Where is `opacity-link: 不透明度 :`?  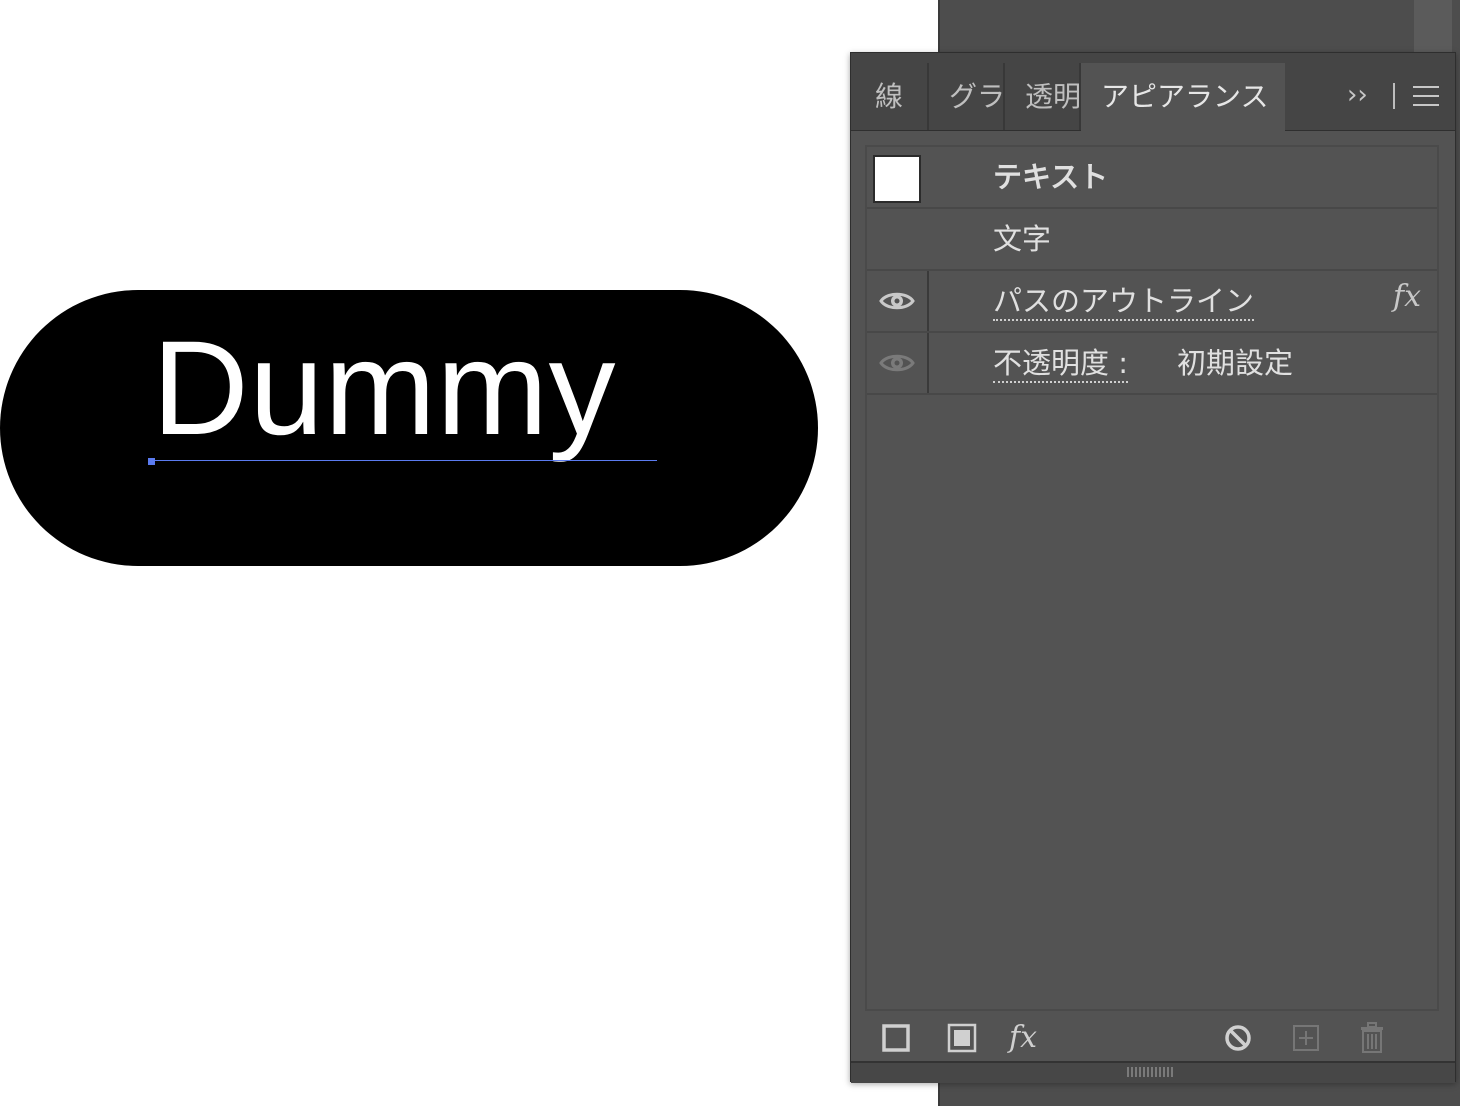
opacity-link: 不透明度 : is located at coordinates (1060, 363).